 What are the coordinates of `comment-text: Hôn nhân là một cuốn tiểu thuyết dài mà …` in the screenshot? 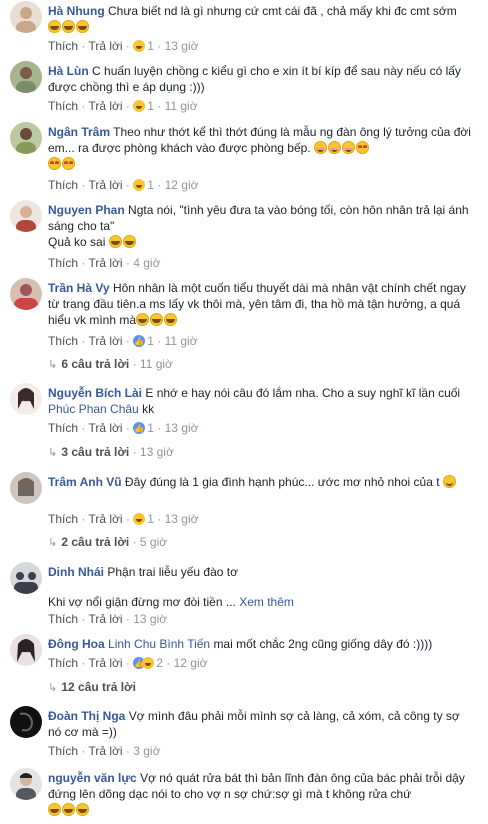 It's located at (257, 304).